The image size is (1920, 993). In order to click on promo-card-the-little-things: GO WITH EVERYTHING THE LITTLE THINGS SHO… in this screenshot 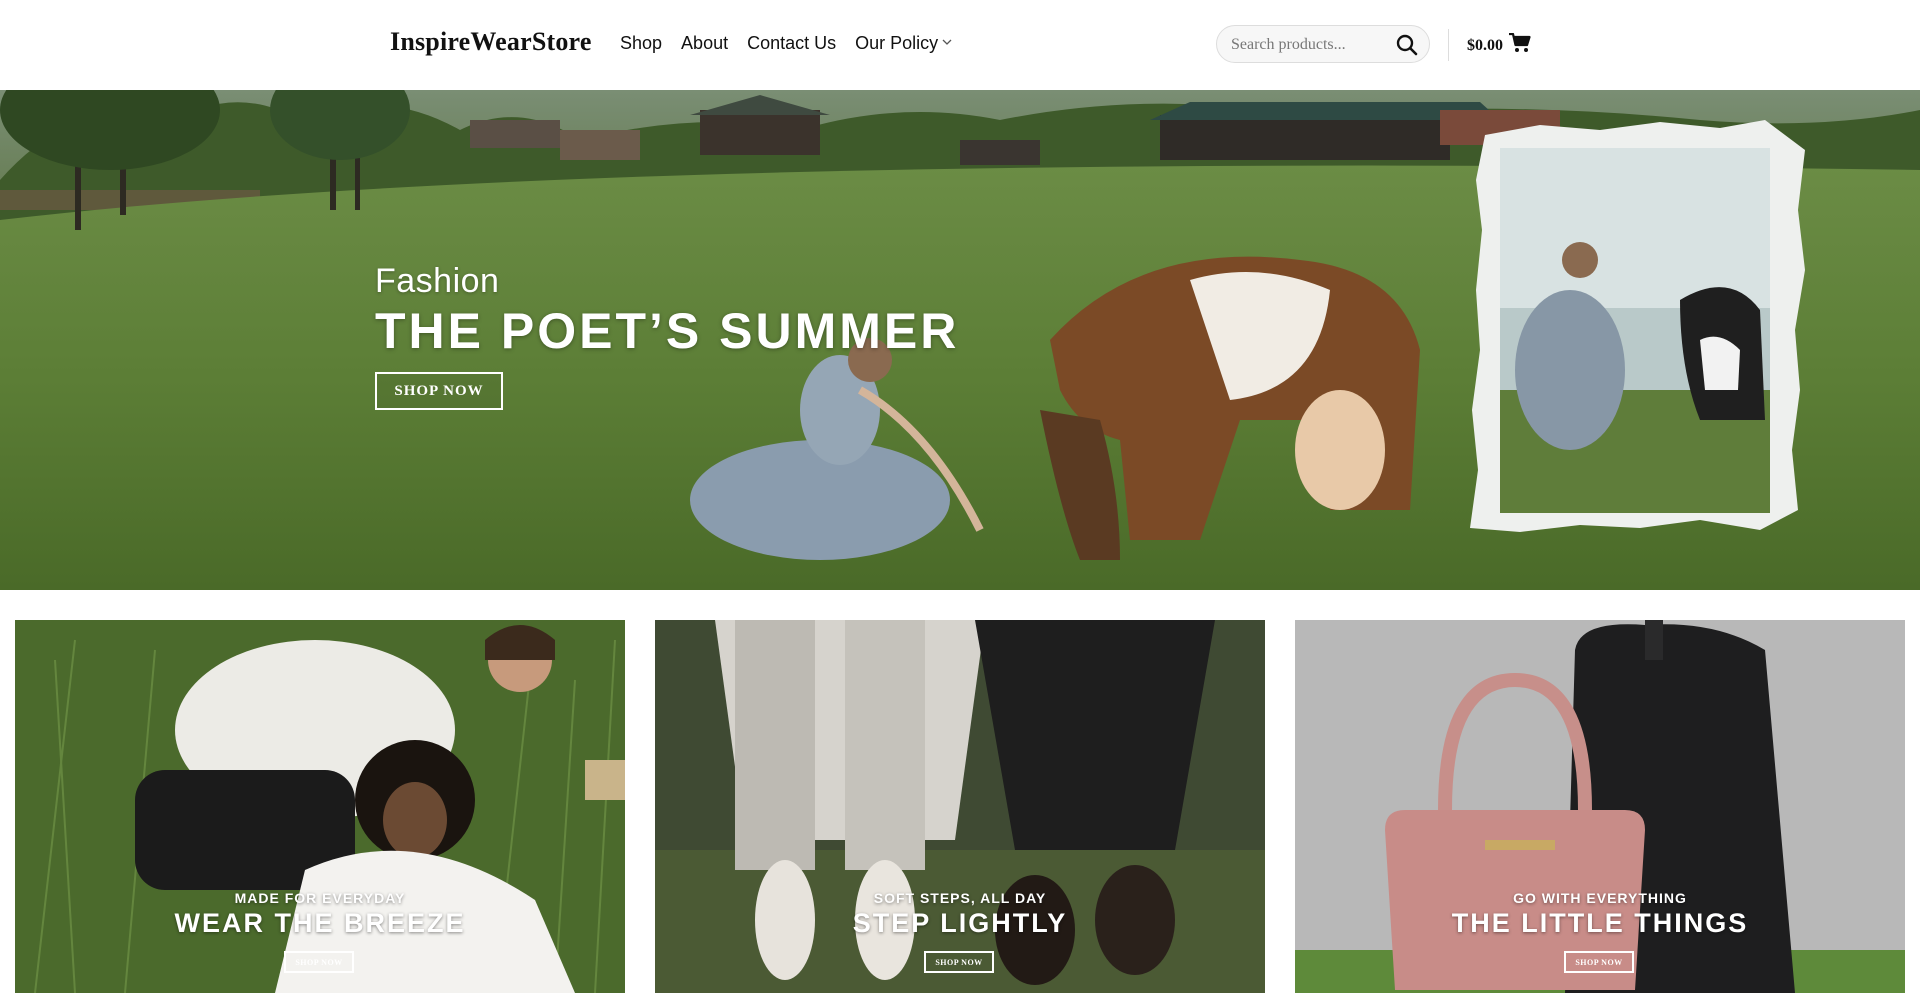, I will do `click(1600, 806)`.